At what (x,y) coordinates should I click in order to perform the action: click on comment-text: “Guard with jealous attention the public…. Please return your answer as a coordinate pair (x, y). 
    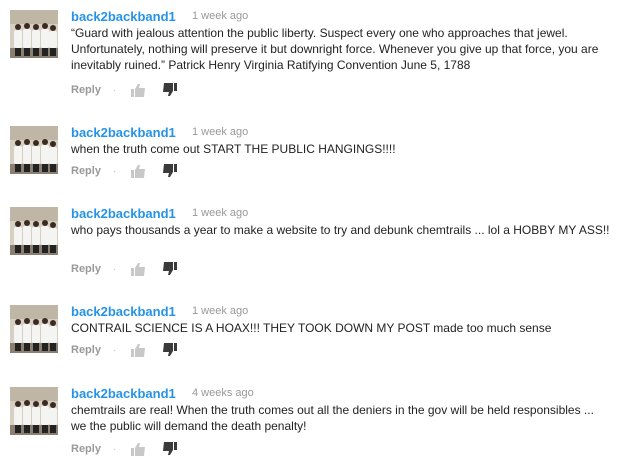
    Looking at the image, I should click on (335, 49).